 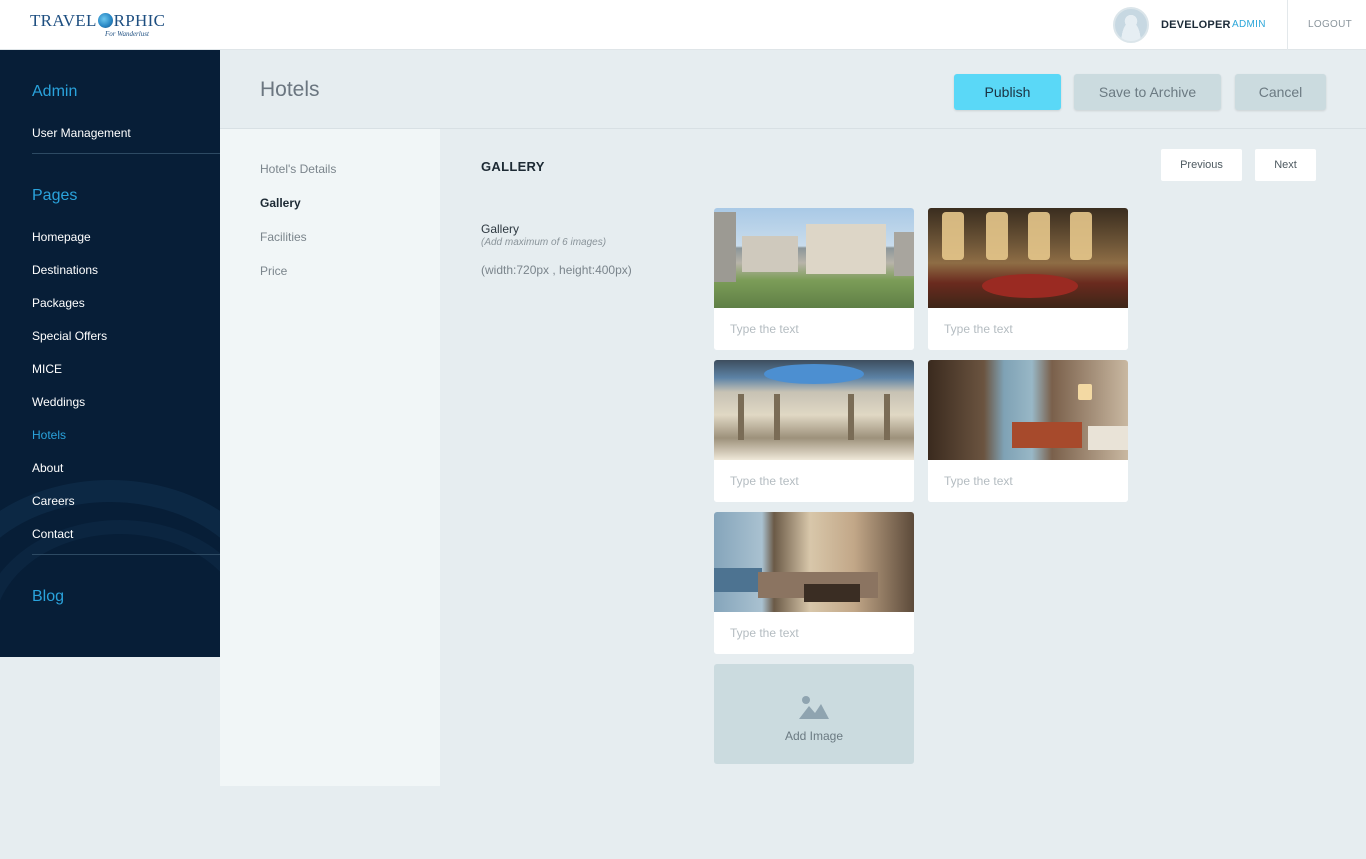 I want to click on sidebar-item-careers: Careers, so click(x=53, y=501).